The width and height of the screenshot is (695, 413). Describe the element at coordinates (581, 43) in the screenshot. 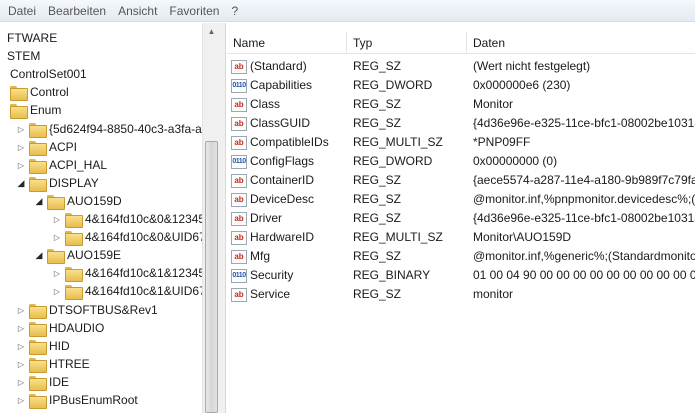

I see `column-header-data: Daten` at that location.